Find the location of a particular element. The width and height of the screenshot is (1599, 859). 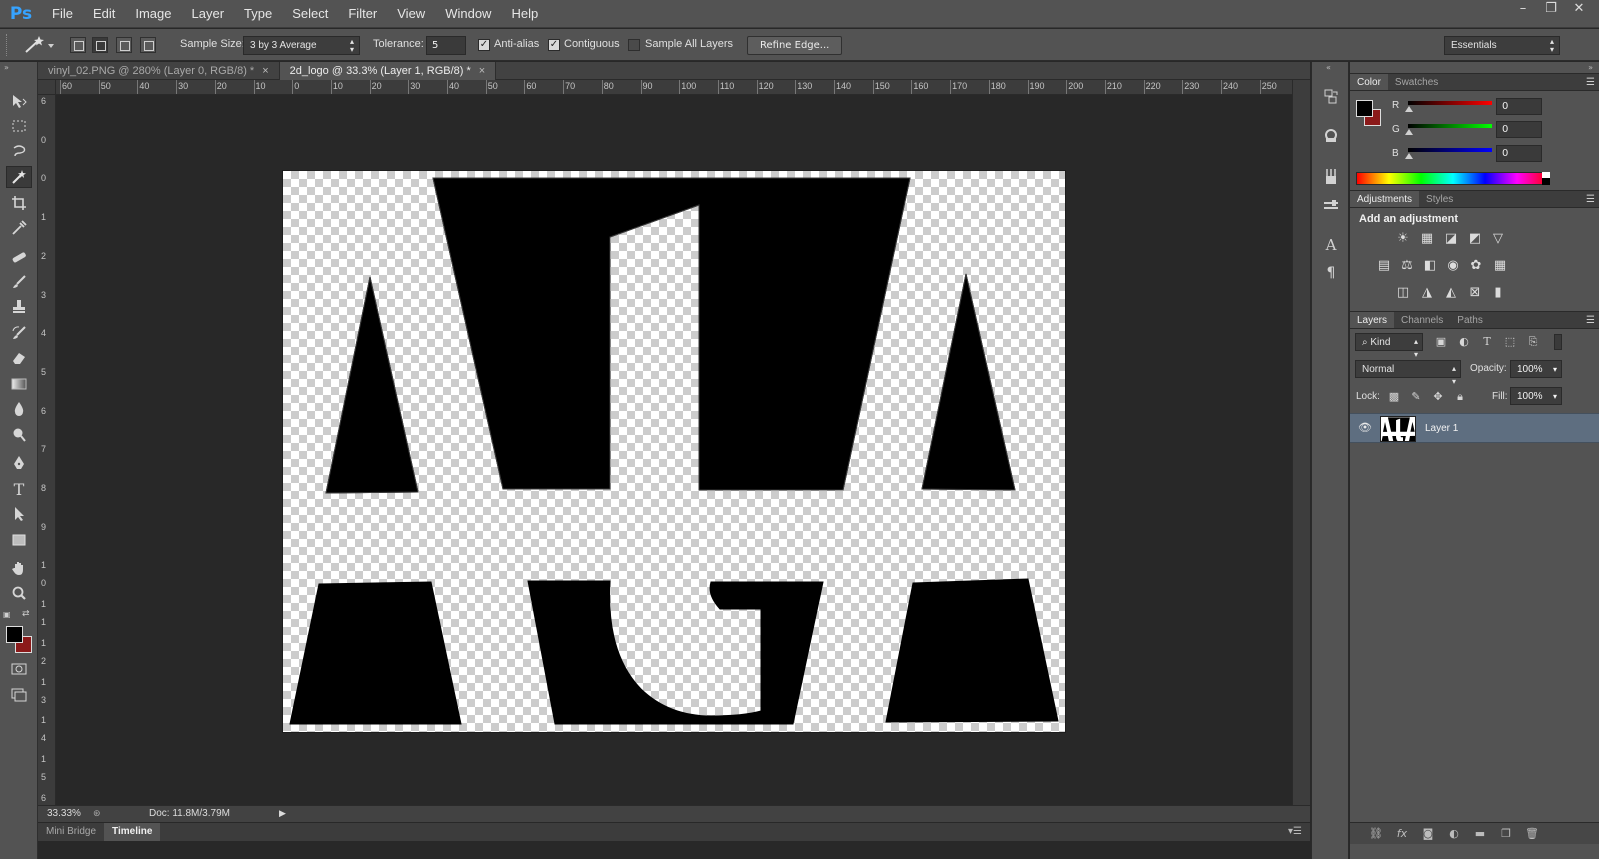

restore-button: ❐ is located at coordinates (1551, 10).